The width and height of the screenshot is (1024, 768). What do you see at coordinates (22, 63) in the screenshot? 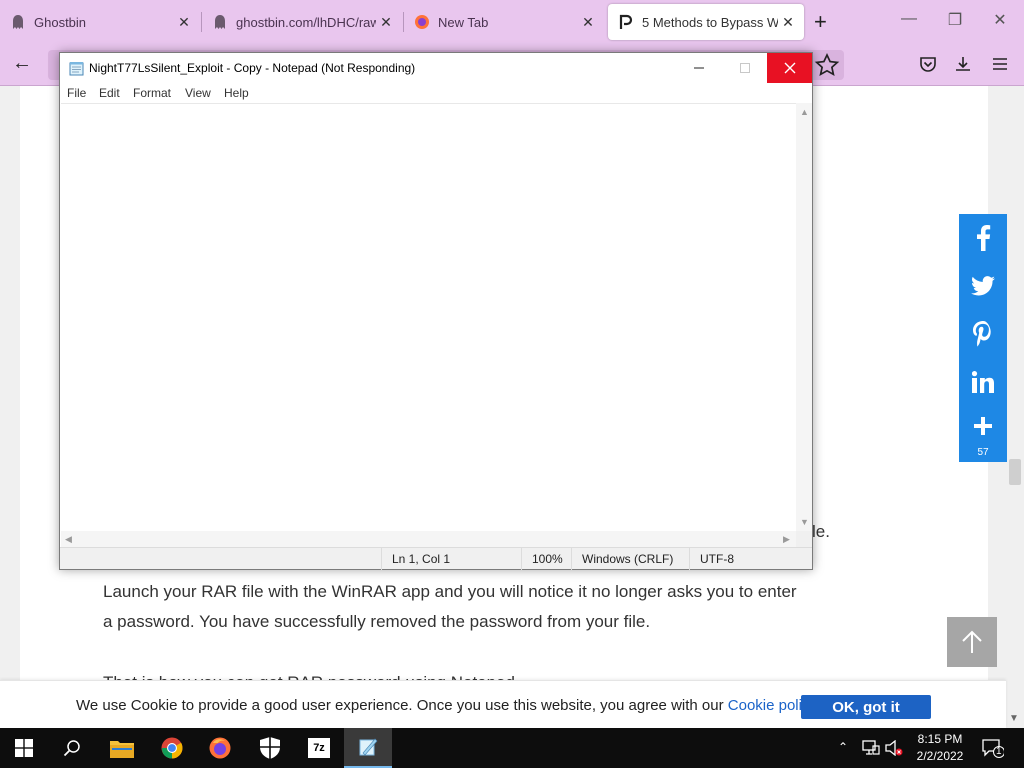
I see `back-arrow-icon: ←` at bounding box center [22, 63].